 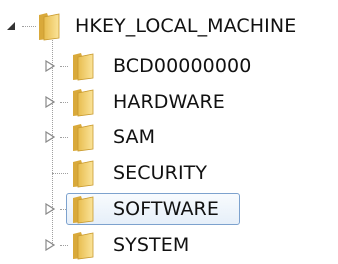 I want to click on tree-item-hkey-local-machine: HKEY_LOCAL_MACHINE, so click(x=169, y=26).